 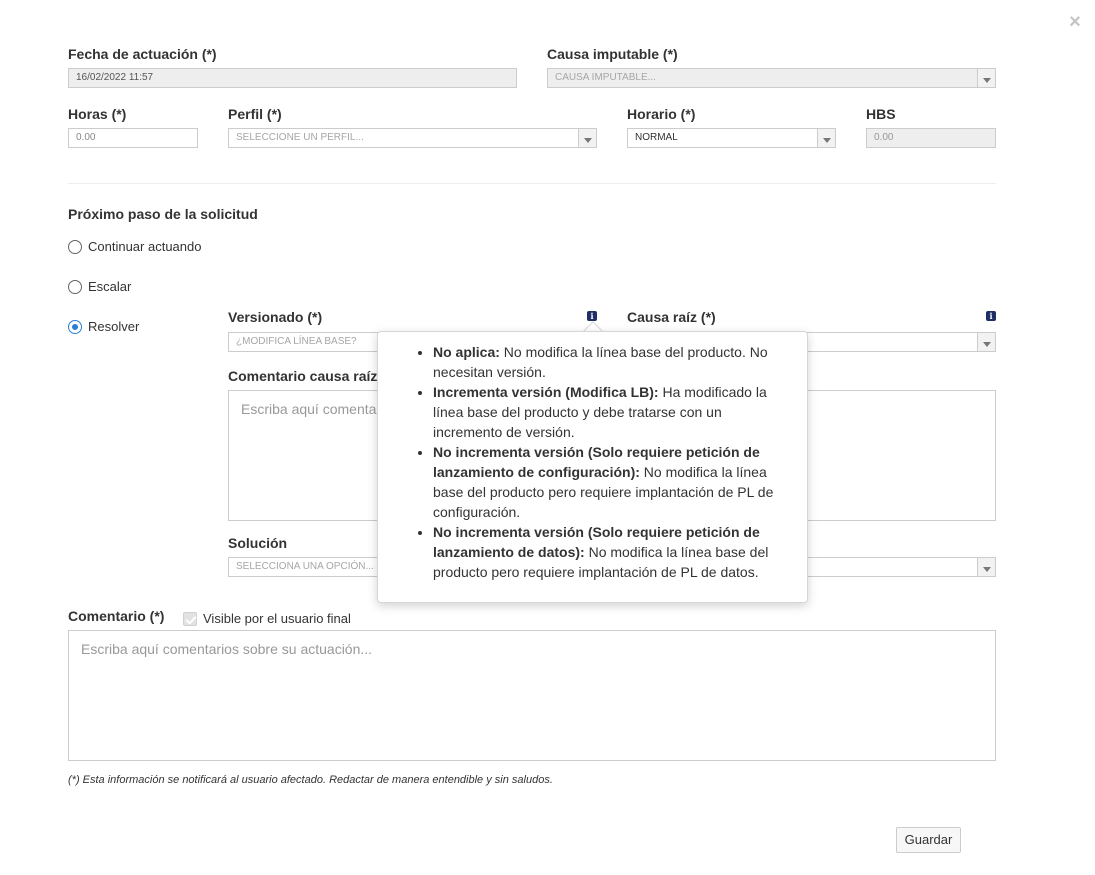 What do you see at coordinates (532, 183) in the screenshot?
I see `section-divider` at bounding box center [532, 183].